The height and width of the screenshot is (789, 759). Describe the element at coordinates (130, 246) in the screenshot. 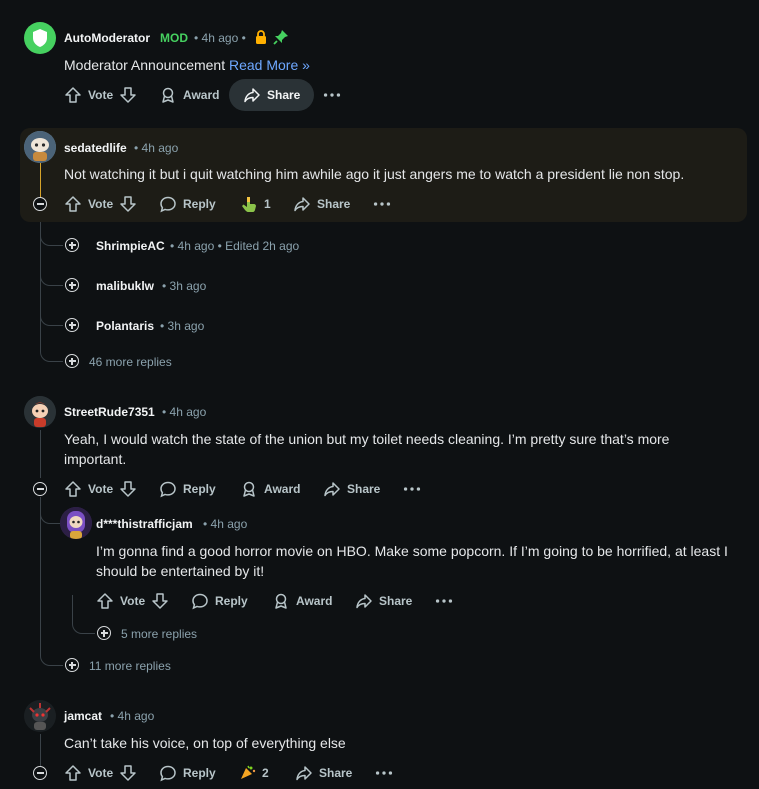

I see `username: ShrimpieAC` at that location.